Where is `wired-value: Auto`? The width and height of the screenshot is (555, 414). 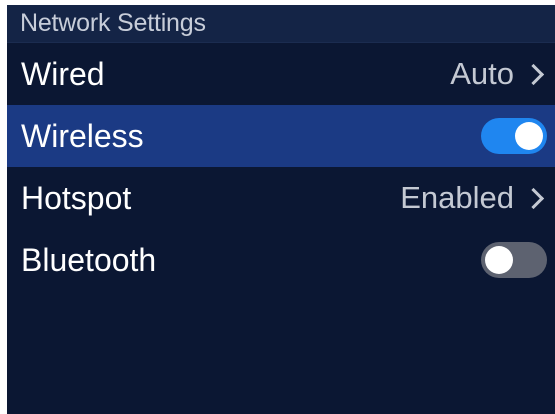
wired-value: Auto is located at coordinates (498, 74).